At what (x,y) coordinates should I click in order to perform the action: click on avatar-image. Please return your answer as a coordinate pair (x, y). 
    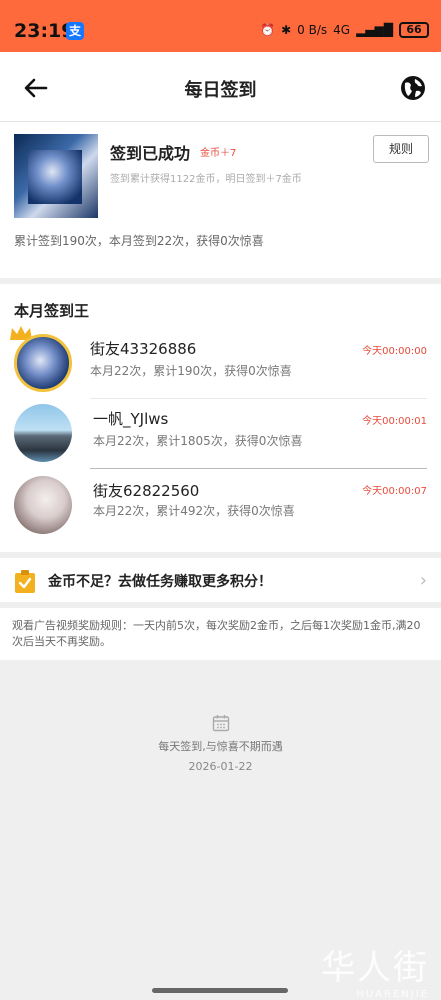
    Looking at the image, I should click on (55, 177).